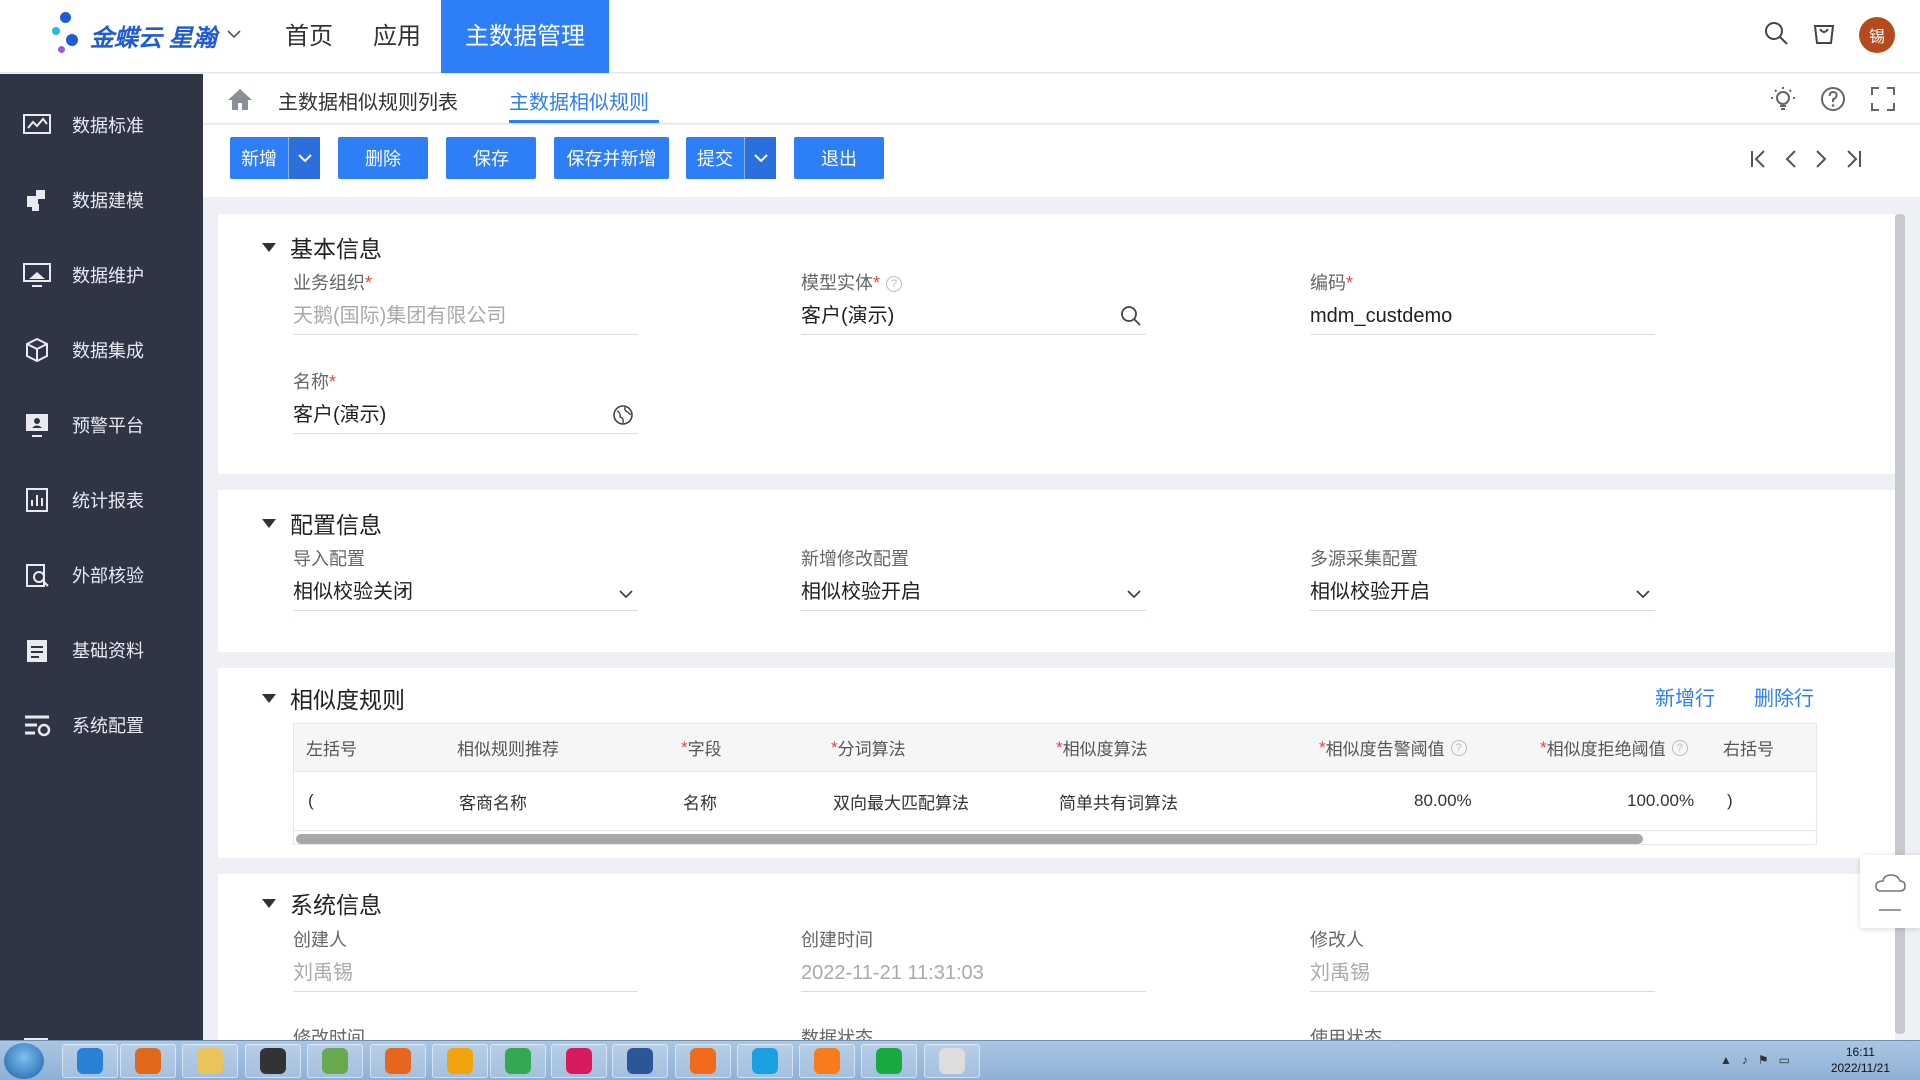 Image resolution: width=1920 pixels, height=1080 pixels. Describe the element at coordinates (1783, 101) in the screenshot. I see `lightbulb-icon` at that location.